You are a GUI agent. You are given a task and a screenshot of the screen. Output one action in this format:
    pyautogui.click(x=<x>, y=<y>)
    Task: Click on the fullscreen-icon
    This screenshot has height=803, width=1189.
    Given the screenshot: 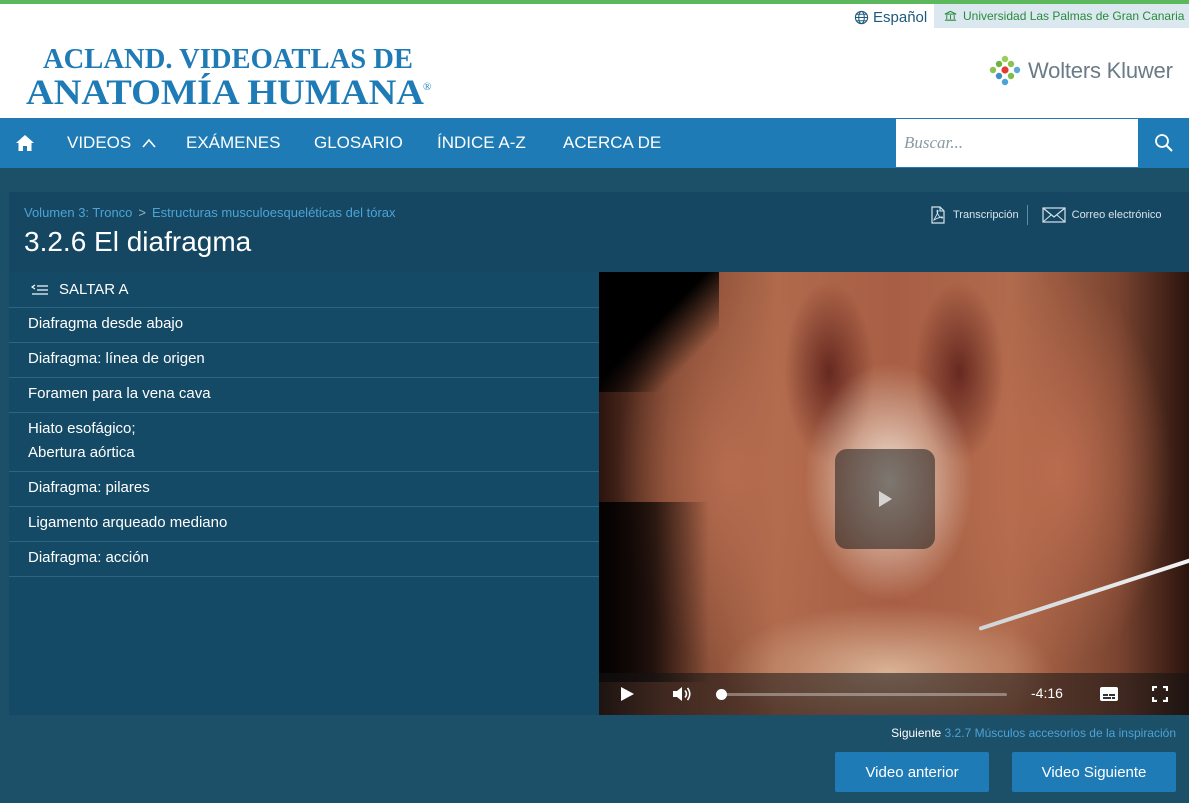 What is the action you would take?
    pyautogui.click(x=1160, y=694)
    